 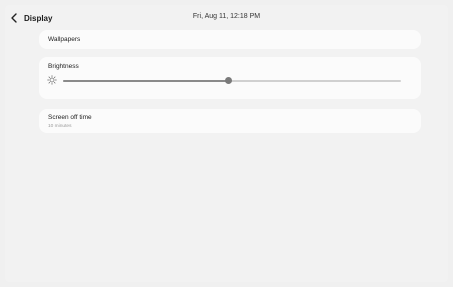 I want to click on screen-off-time-value: 10 minutes, so click(x=60, y=126).